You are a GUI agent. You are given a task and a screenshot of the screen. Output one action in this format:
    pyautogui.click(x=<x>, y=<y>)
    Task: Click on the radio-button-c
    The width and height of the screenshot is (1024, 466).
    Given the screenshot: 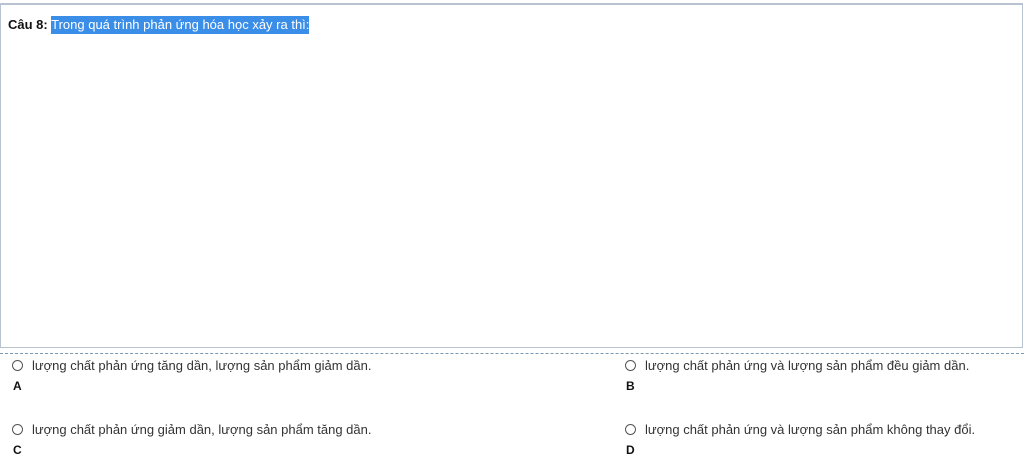 What is the action you would take?
    pyautogui.click(x=17, y=429)
    